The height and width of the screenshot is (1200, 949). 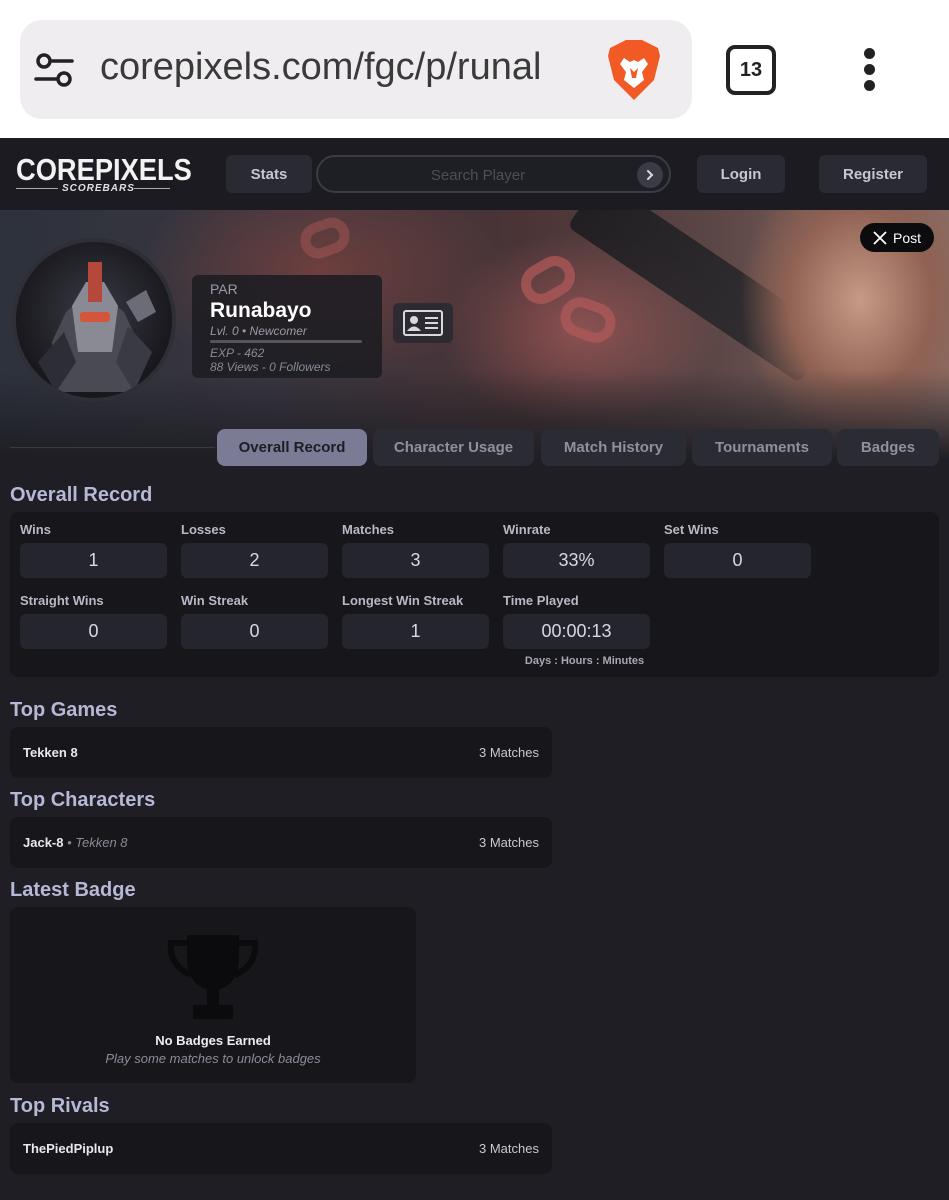 What do you see at coordinates (213, 977) in the screenshot?
I see `trophy-icon` at bounding box center [213, 977].